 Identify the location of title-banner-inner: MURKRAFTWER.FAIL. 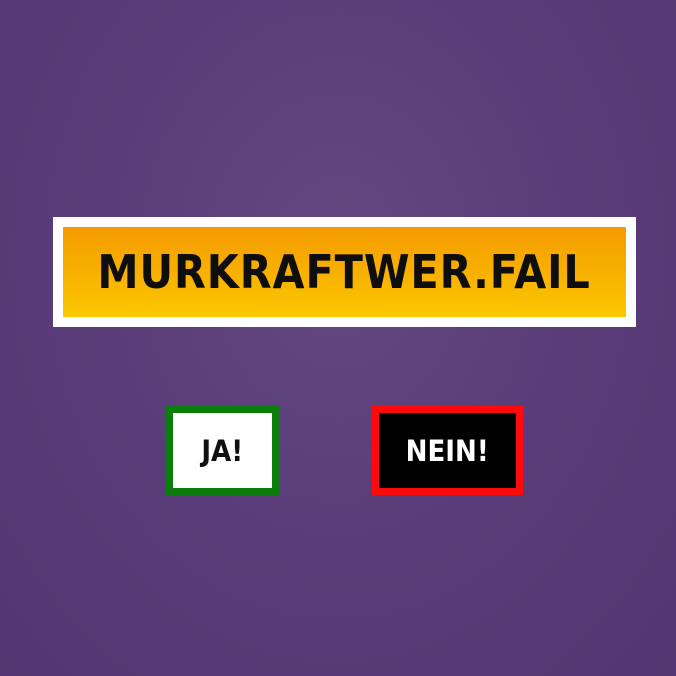
(344, 272).